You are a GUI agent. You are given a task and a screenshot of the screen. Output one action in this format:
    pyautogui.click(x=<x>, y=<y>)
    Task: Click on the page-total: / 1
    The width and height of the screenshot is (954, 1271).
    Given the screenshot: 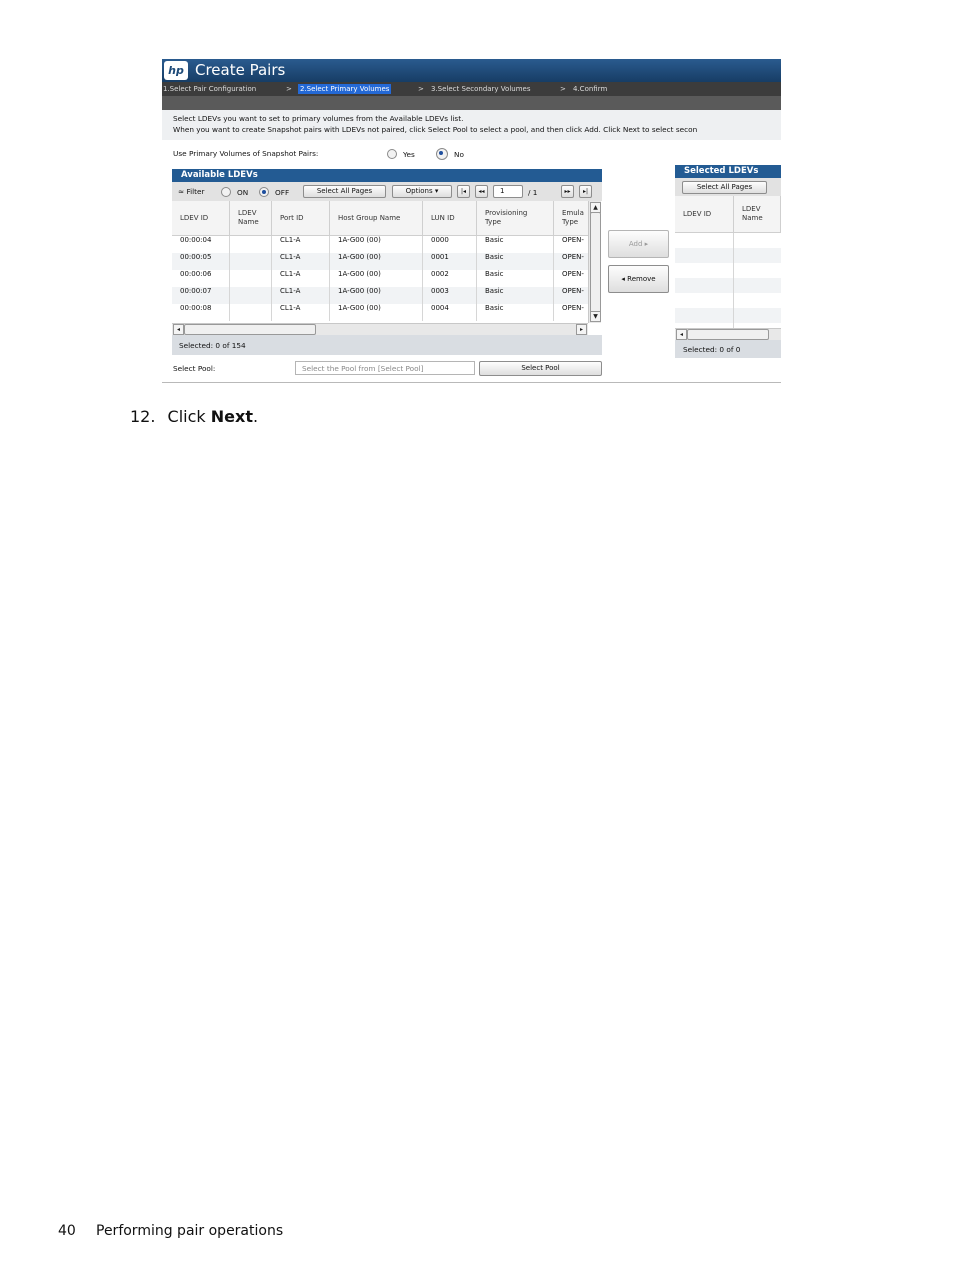 What is the action you would take?
    pyautogui.click(x=533, y=192)
    